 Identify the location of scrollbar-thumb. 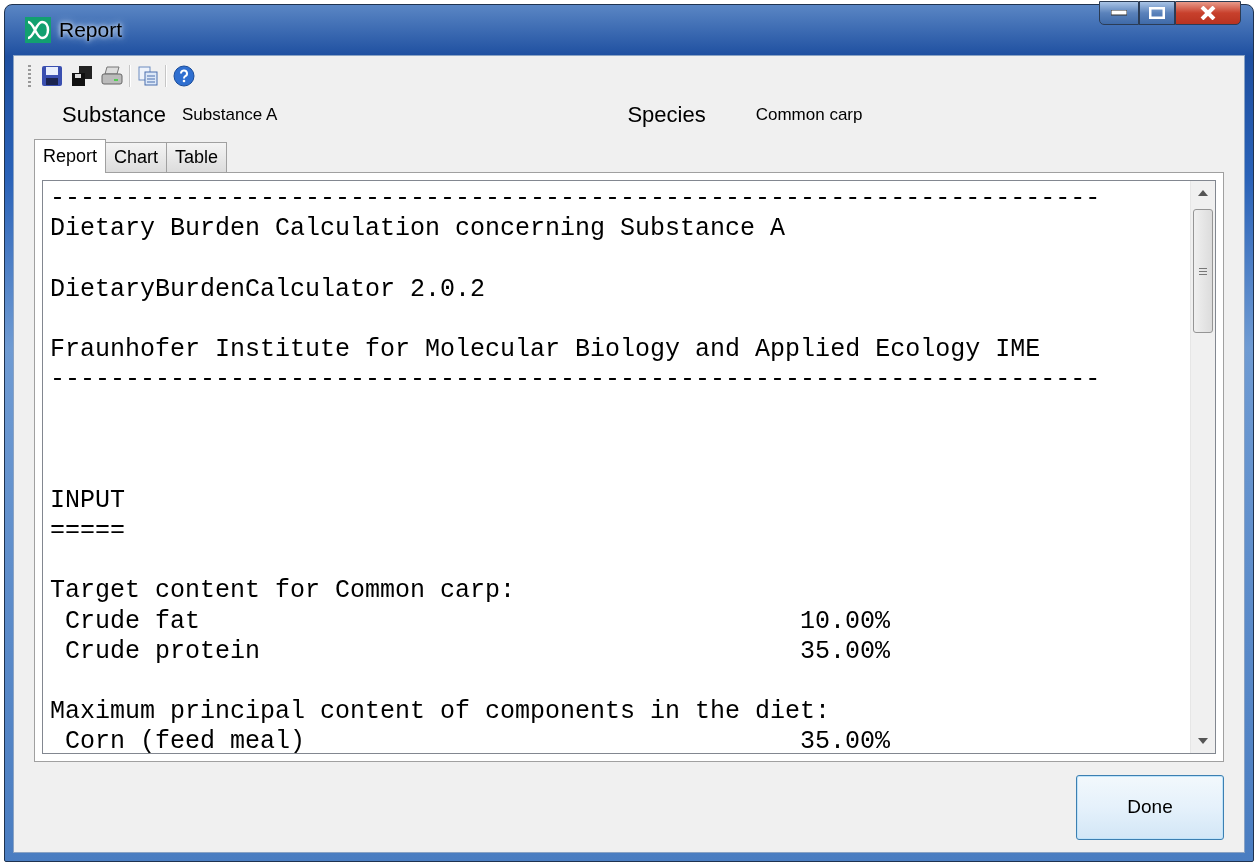
(1203, 271).